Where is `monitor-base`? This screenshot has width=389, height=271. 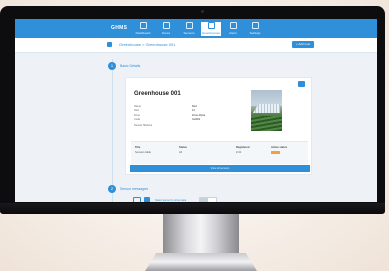
monitor-base is located at coordinates (201, 262).